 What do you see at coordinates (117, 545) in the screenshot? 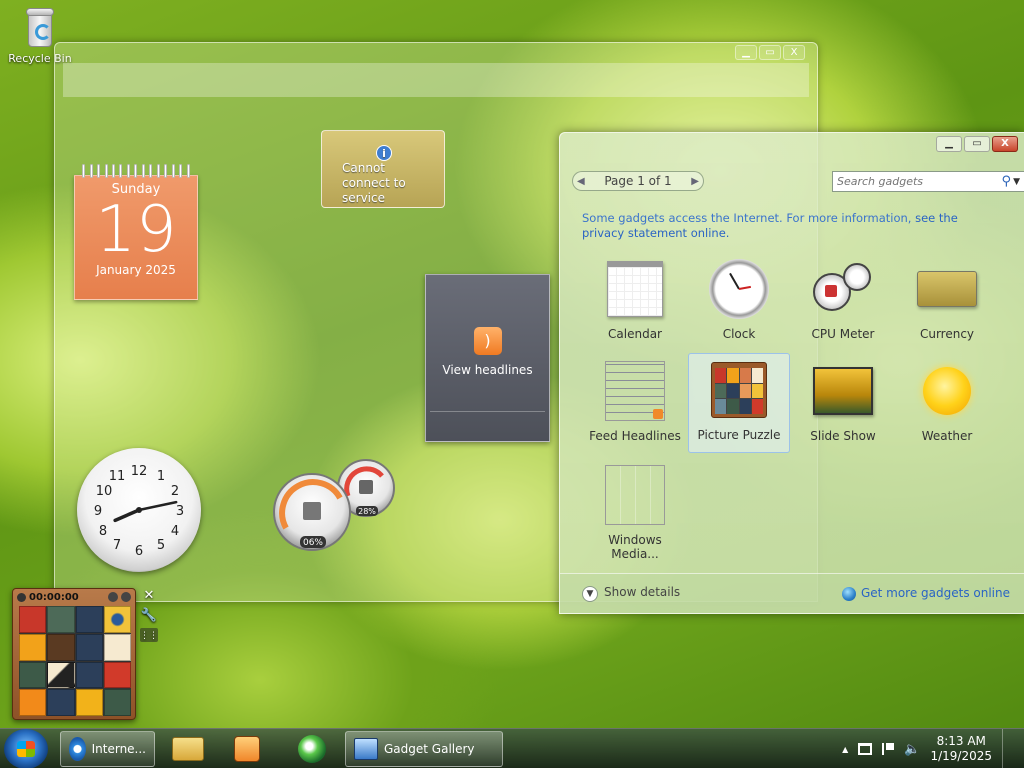
I see `clock-numeral-7: 7` at bounding box center [117, 545].